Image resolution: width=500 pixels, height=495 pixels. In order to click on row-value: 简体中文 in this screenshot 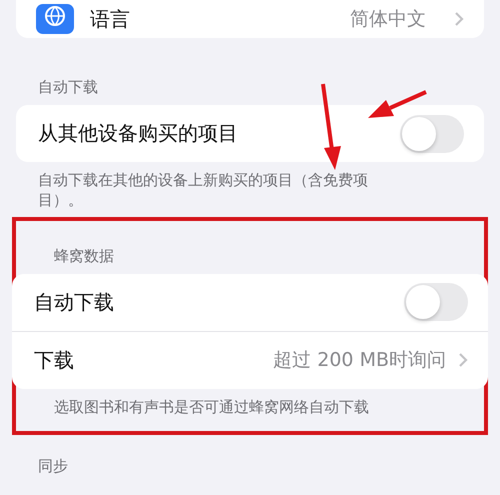, I will do `click(388, 19)`.